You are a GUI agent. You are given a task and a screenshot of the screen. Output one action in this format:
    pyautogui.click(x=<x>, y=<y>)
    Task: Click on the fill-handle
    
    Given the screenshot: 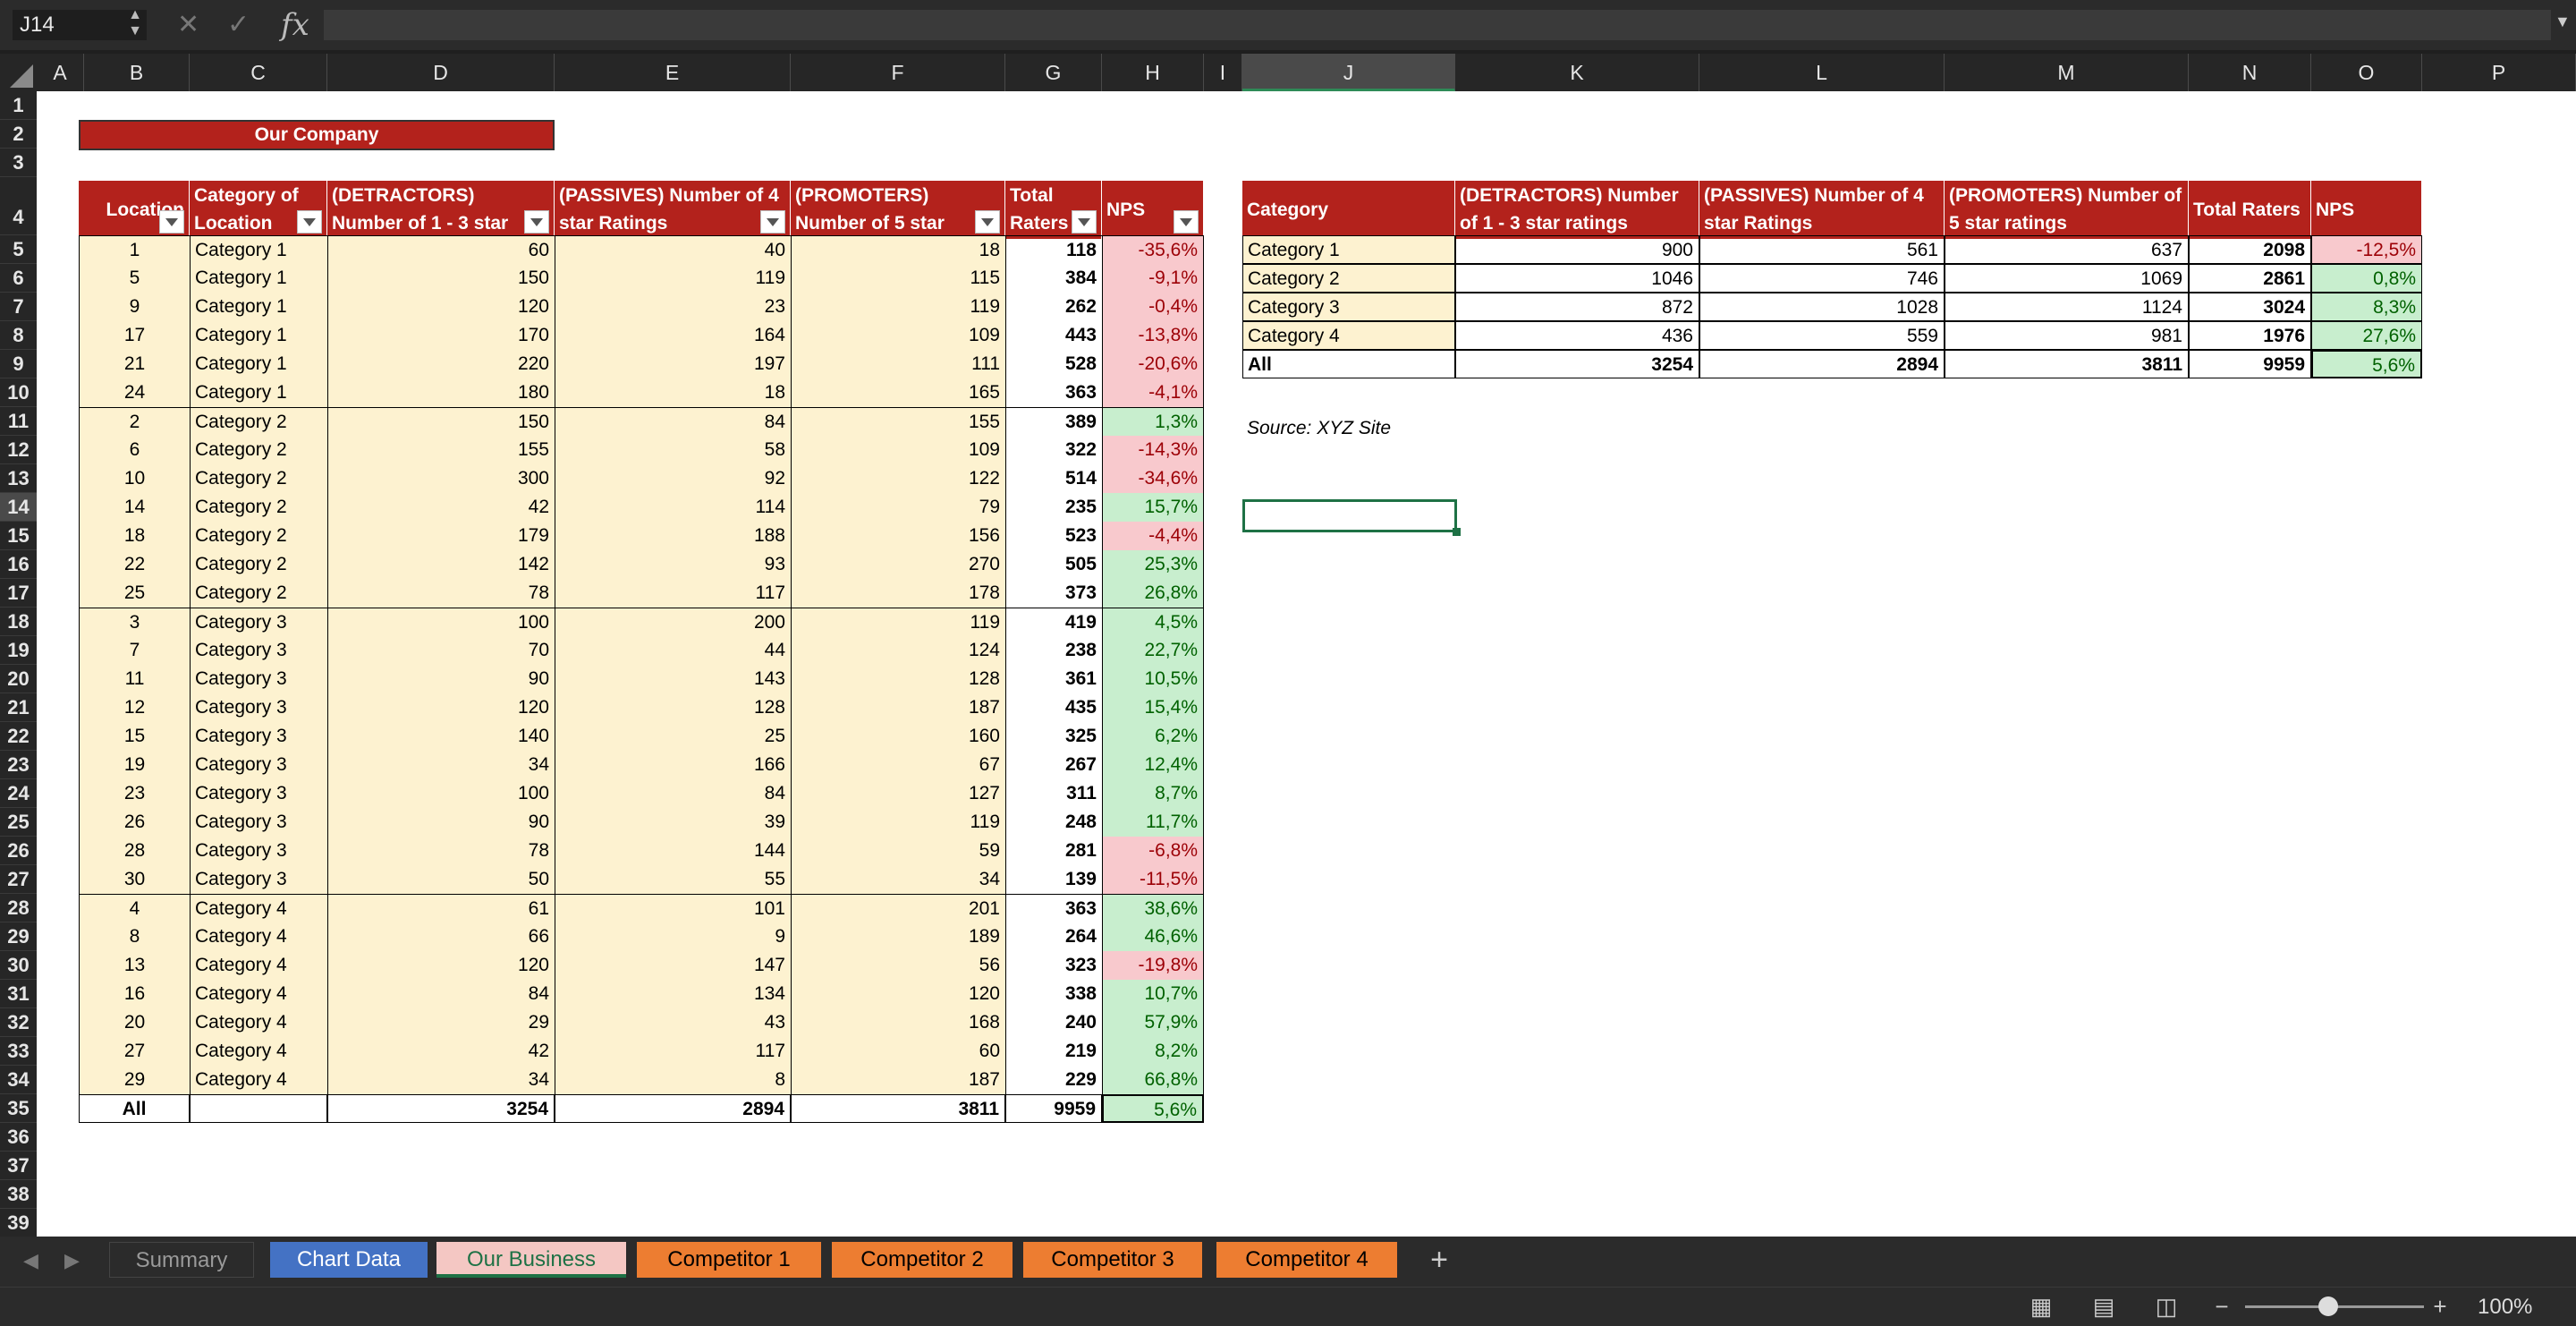 What is the action you would take?
    pyautogui.click(x=1457, y=532)
    